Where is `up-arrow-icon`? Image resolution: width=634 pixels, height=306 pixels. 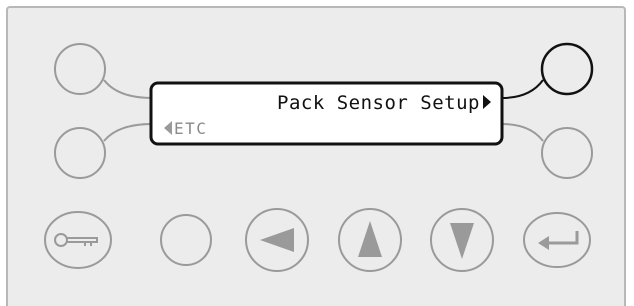 up-arrow-icon is located at coordinates (370, 239).